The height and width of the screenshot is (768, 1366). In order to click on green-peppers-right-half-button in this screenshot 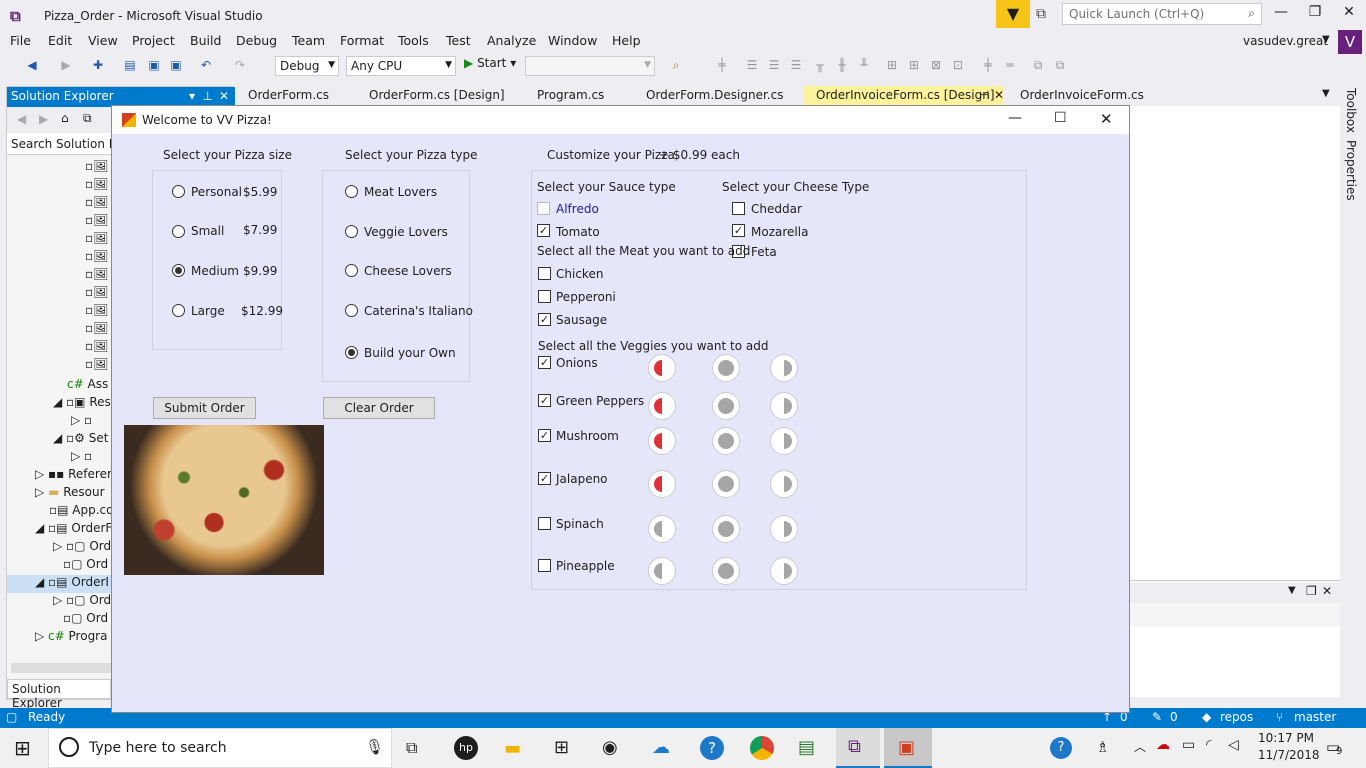, I will do `click(784, 406)`.